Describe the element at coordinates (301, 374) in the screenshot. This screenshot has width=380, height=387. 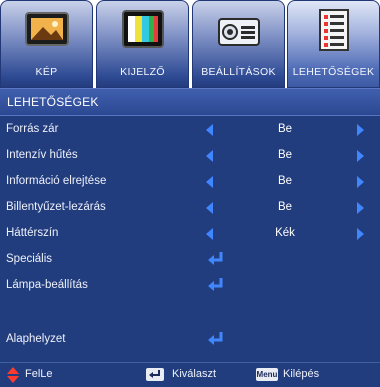
I see `footer-exit-label: Kilépés` at that location.